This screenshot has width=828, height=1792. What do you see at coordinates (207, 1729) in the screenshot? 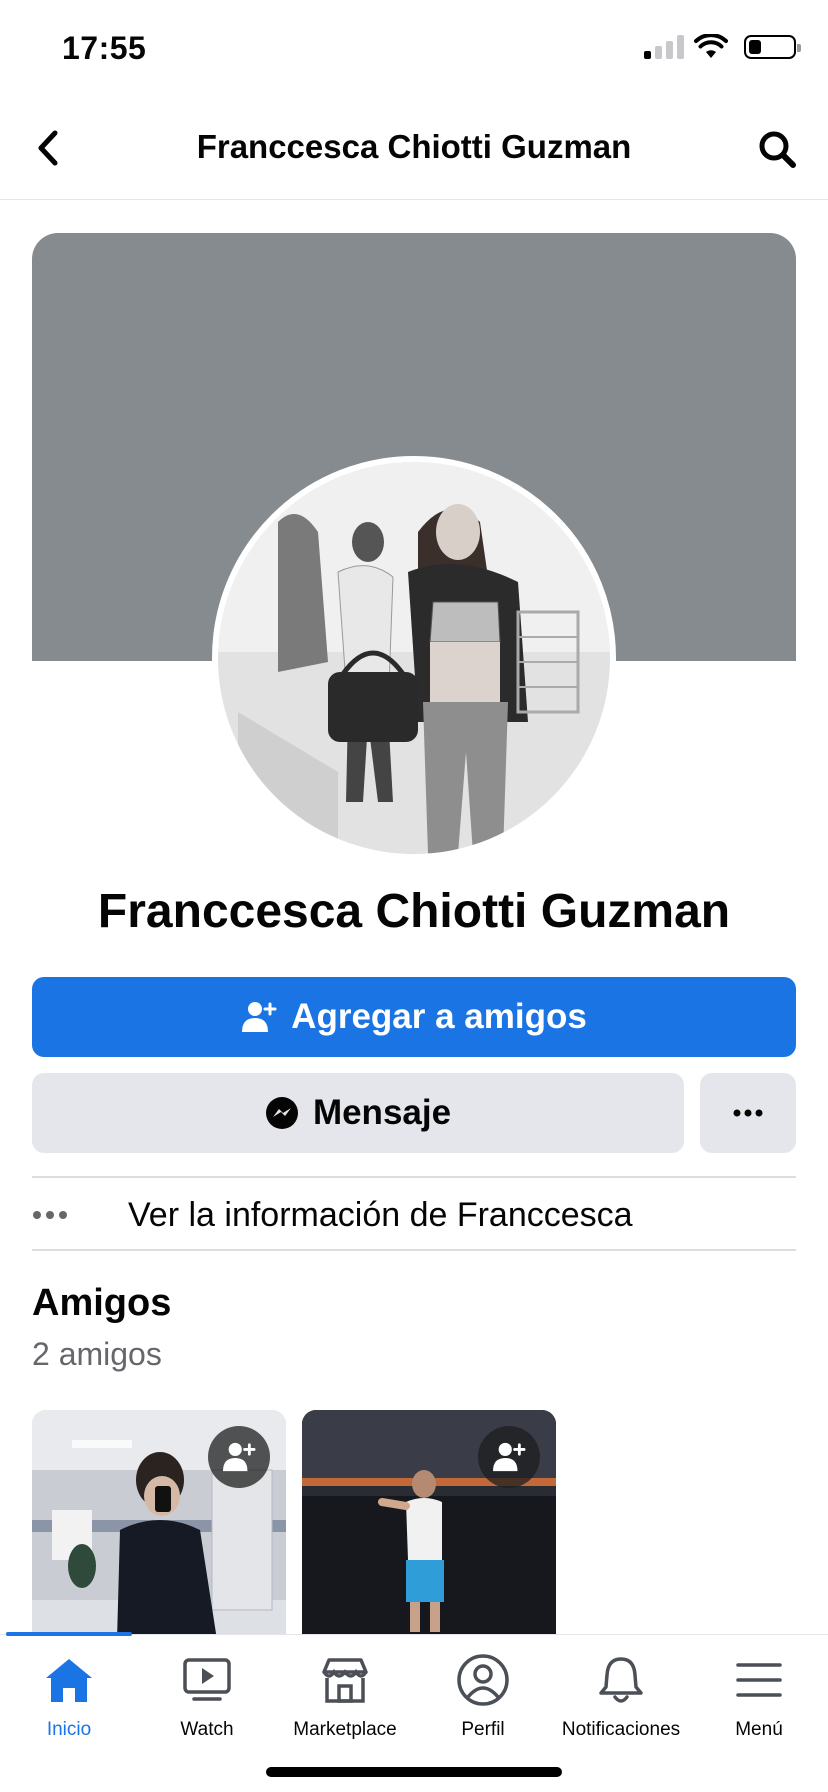
I see `nav-label: Watch` at bounding box center [207, 1729].